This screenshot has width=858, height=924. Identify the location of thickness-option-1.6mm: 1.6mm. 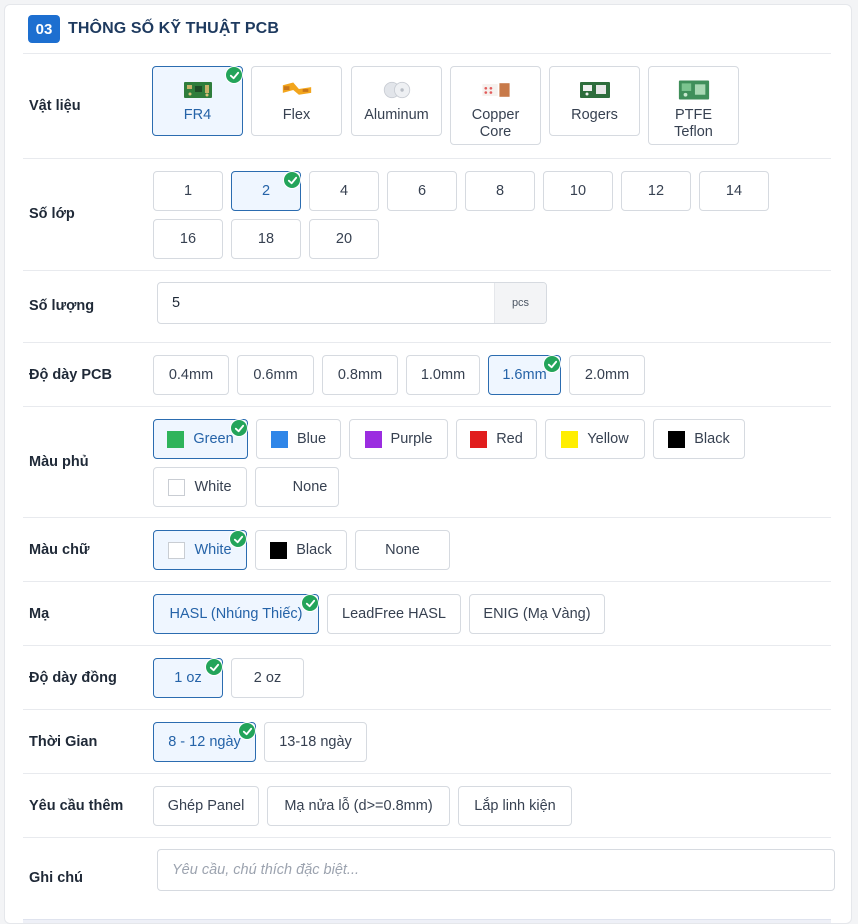
(524, 375).